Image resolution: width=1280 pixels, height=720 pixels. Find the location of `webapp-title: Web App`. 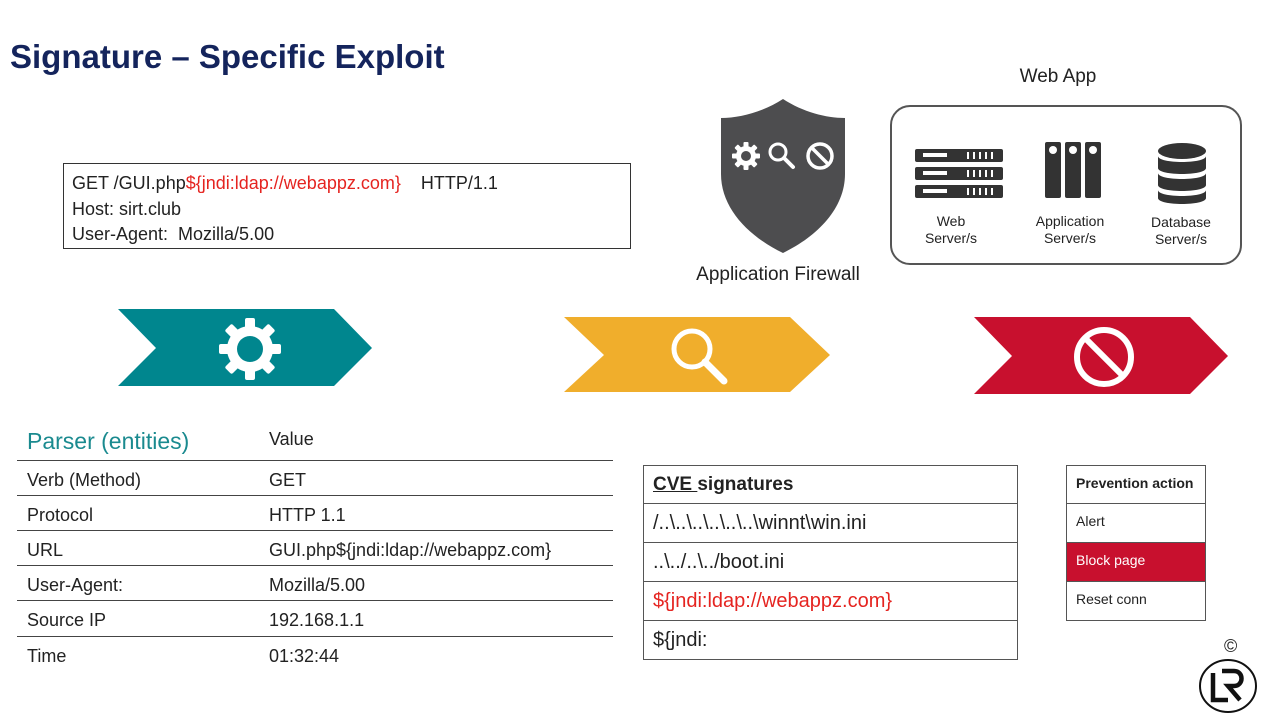

webapp-title: Web App is located at coordinates (1058, 76).